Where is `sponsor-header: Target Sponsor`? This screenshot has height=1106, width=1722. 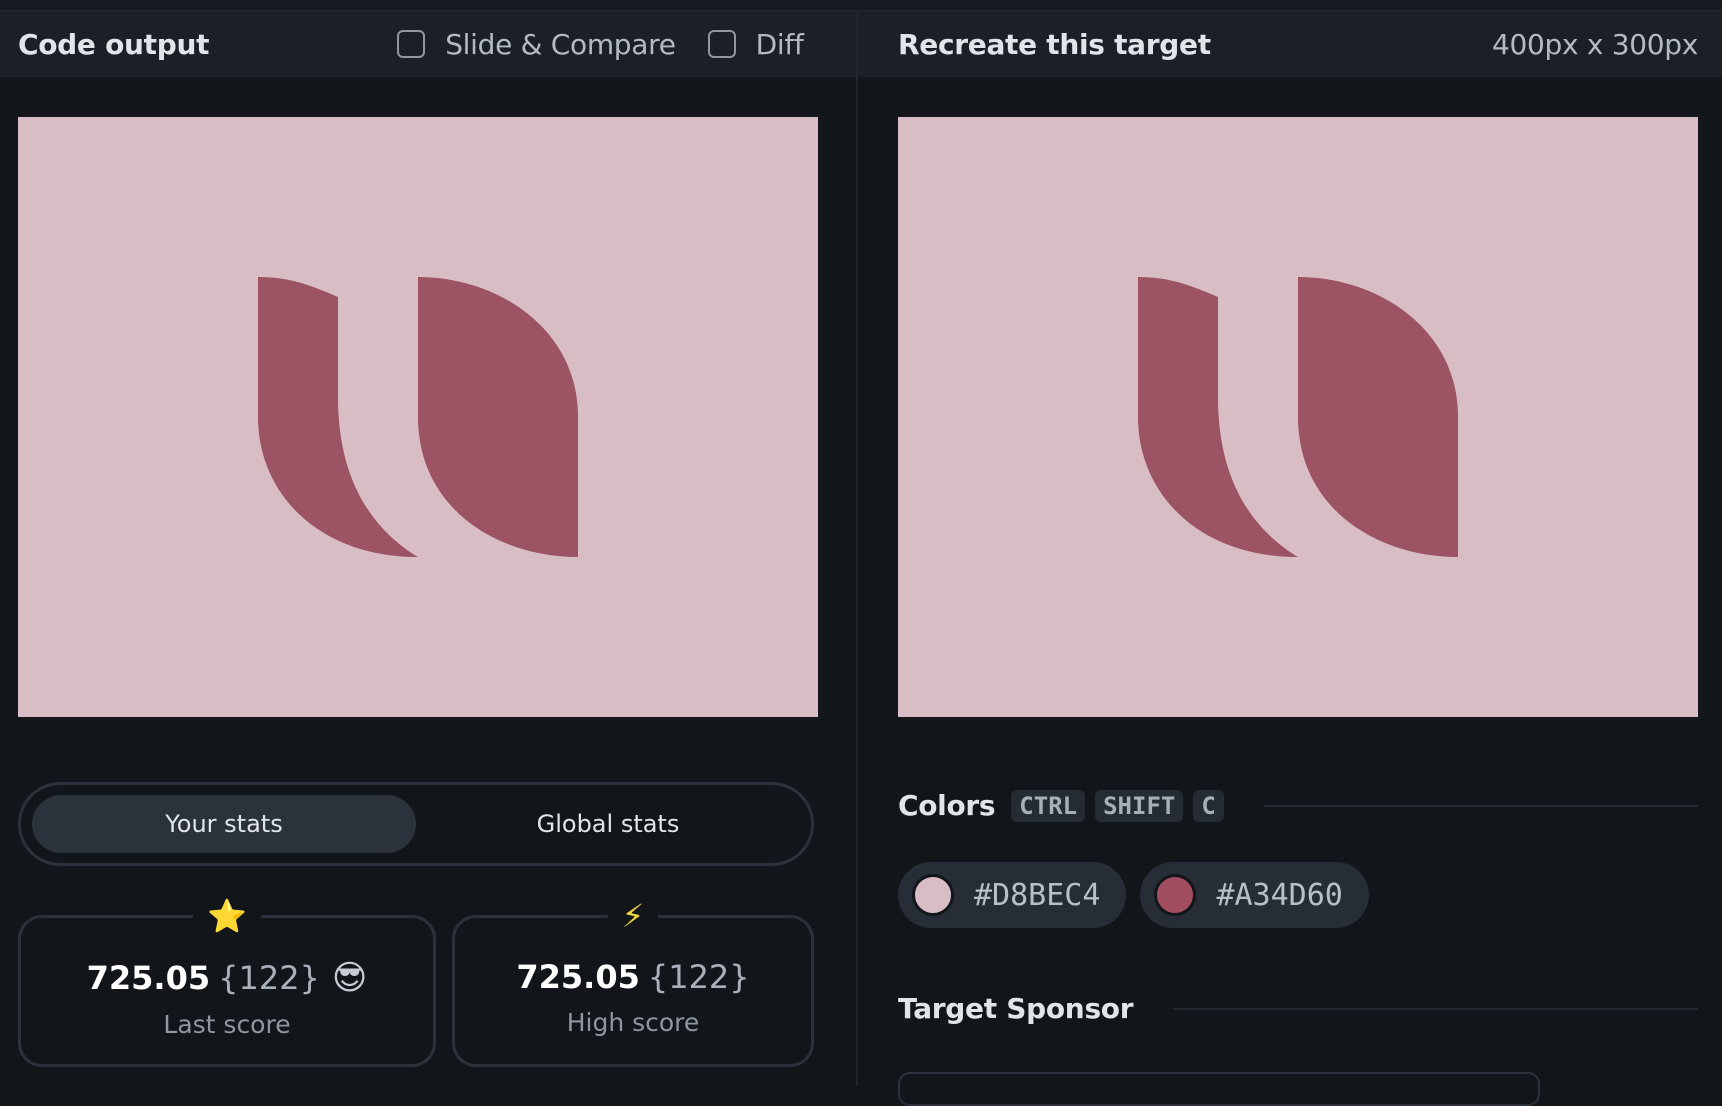 sponsor-header: Target Sponsor is located at coordinates (1298, 1008).